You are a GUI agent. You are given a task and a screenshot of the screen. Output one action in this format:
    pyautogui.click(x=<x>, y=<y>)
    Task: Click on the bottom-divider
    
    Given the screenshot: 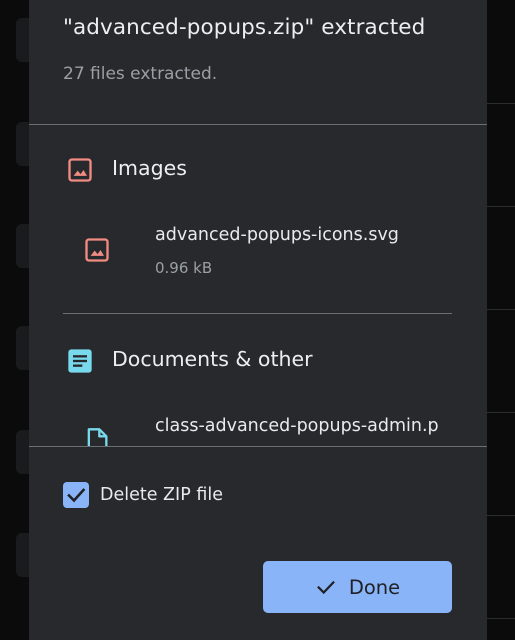 What is the action you would take?
    pyautogui.click(x=258, y=446)
    